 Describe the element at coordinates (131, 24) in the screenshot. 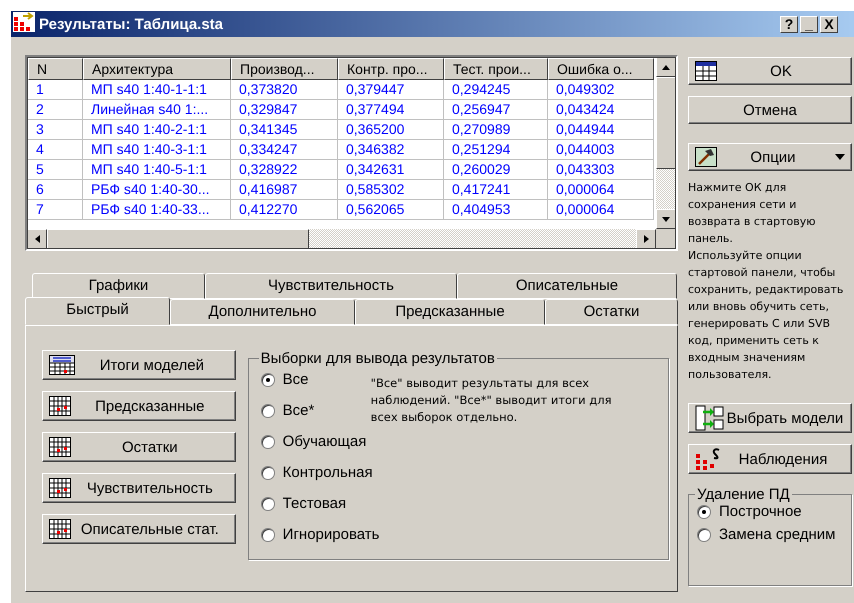

I see `window-title: Результаты: Таблица.sta` at that location.